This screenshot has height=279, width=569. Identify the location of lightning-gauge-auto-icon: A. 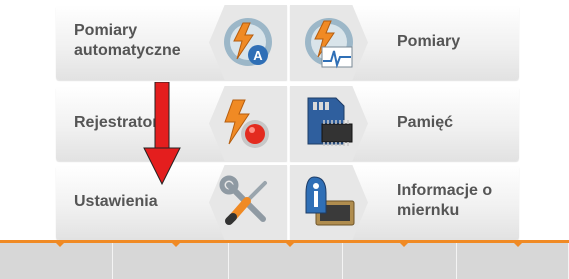
(248, 42).